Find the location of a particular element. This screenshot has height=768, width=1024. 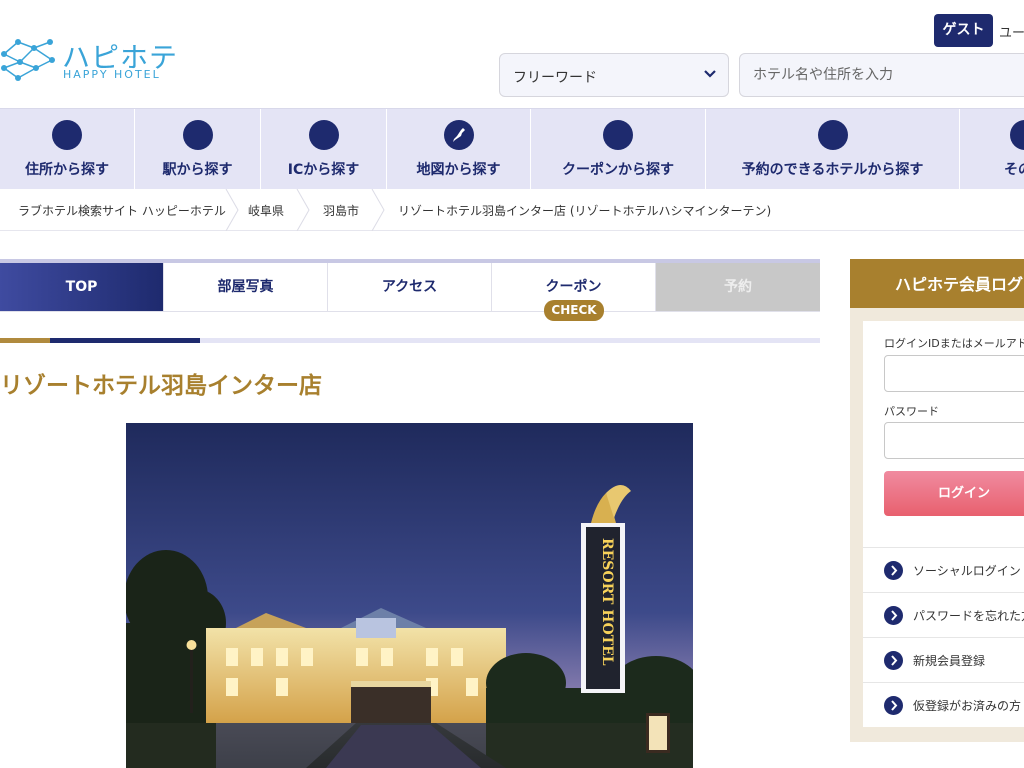

nav-label: 地図から探す is located at coordinates (458, 170).